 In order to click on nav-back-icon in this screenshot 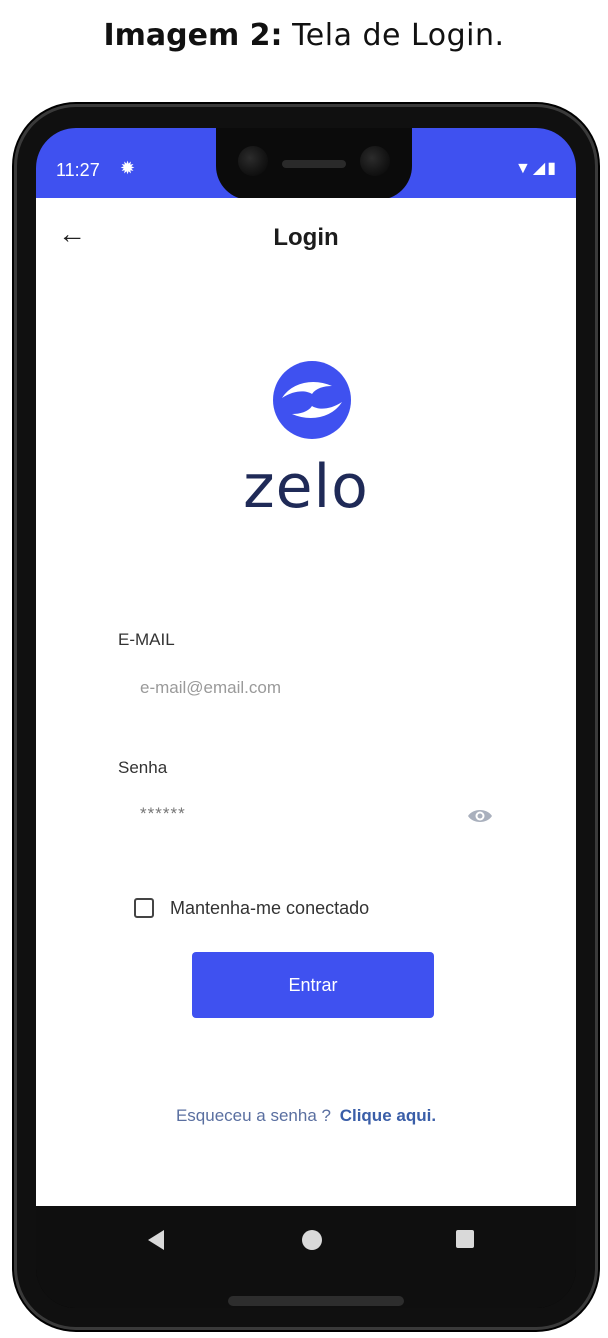, I will do `click(156, 1240)`.